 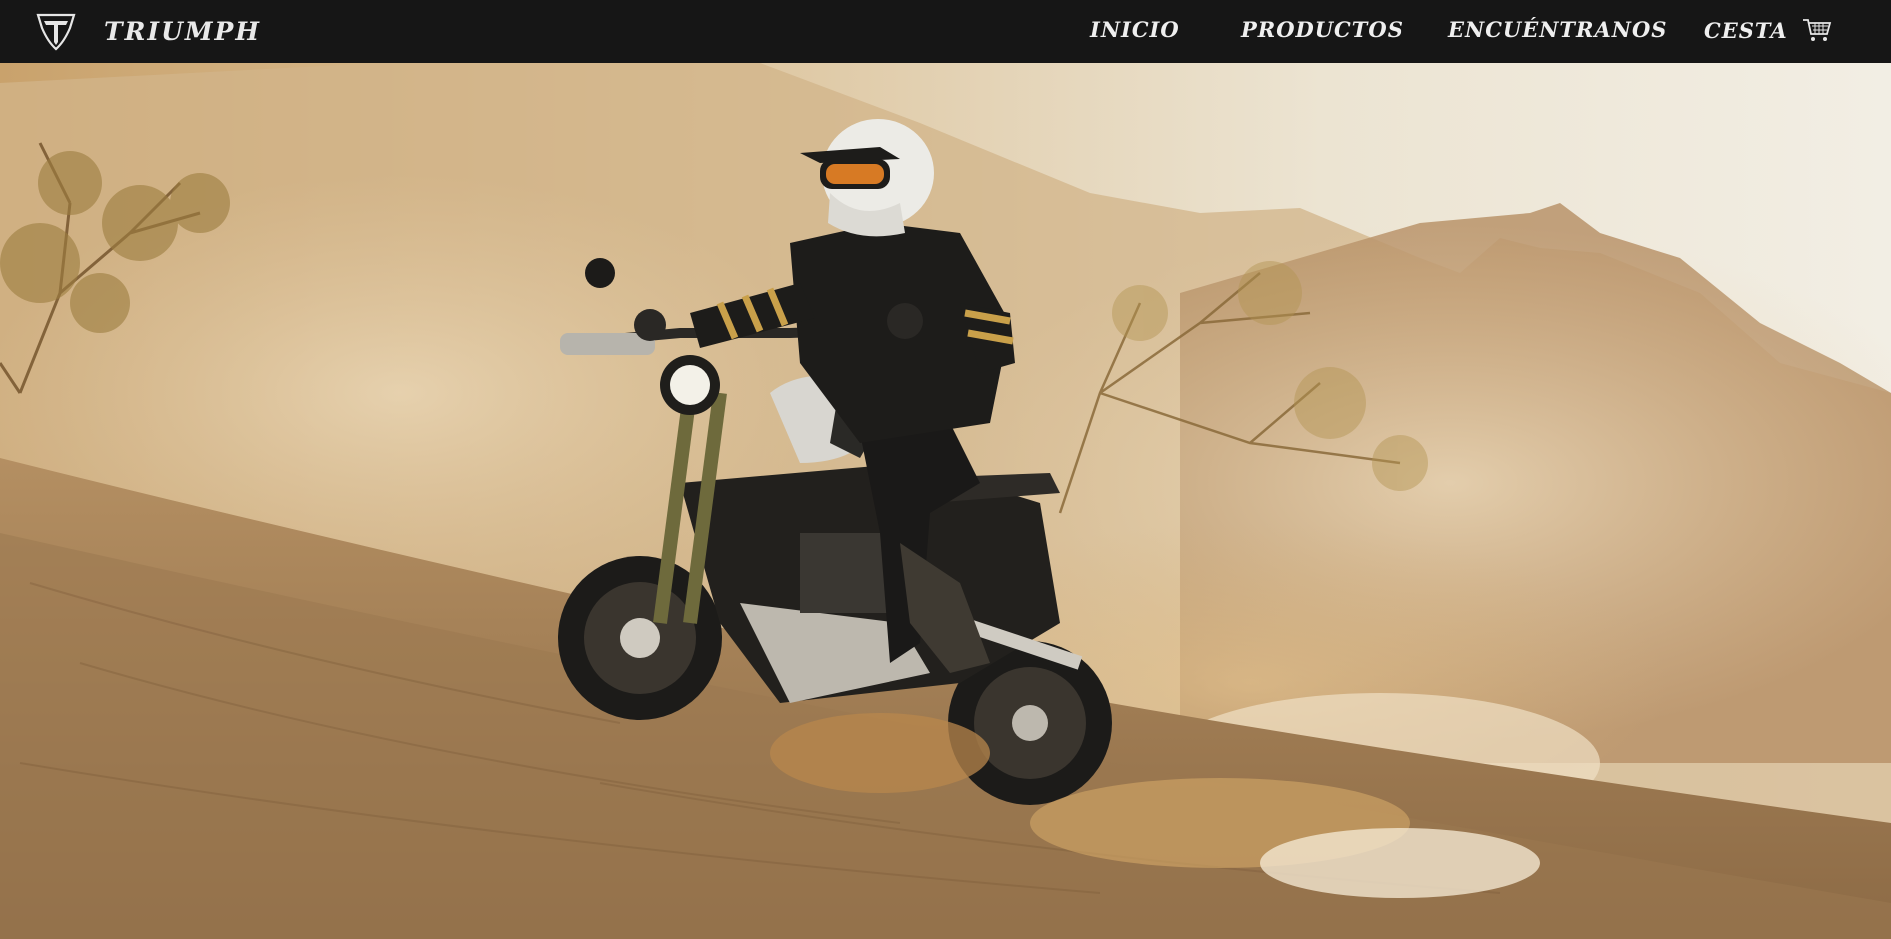 What do you see at coordinates (1746, 30) in the screenshot?
I see `nav-cesta-label: CESTA` at bounding box center [1746, 30].